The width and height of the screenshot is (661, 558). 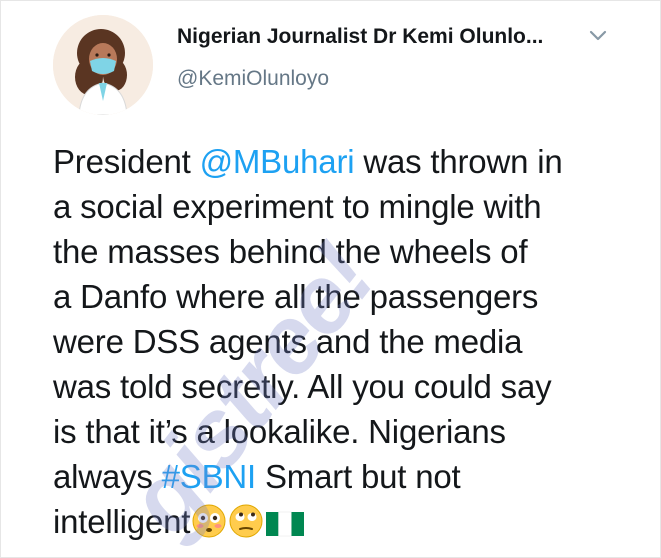 I want to click on tweet-line: a Danfo where all the passengers, so click(x=296, y=296).